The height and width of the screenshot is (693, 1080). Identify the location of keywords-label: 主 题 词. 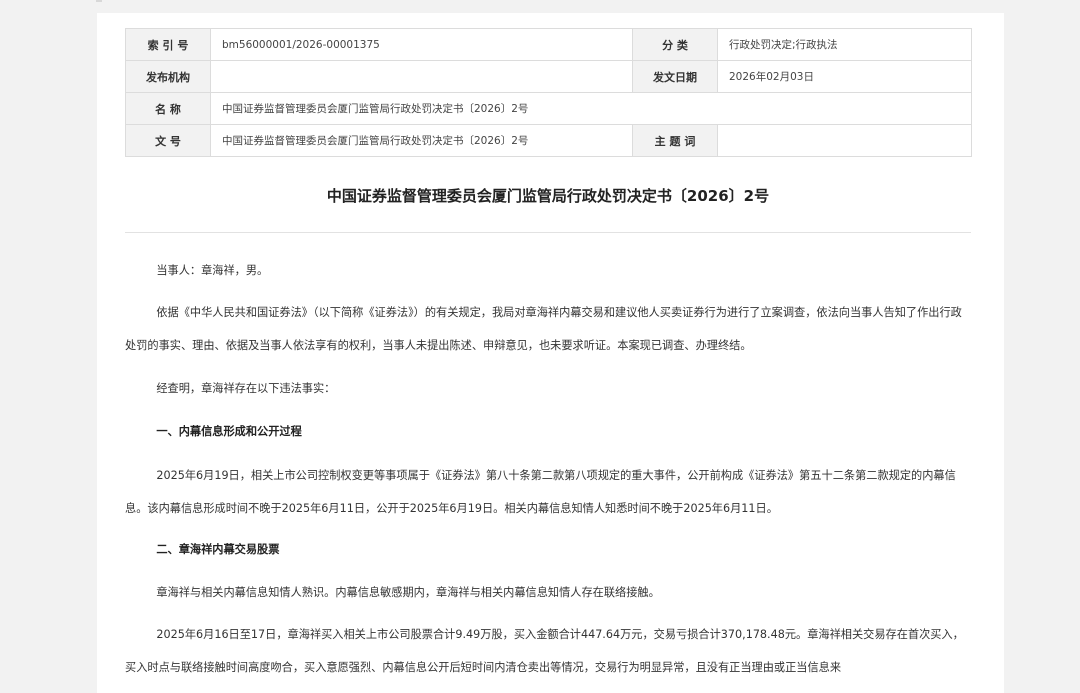
(675, 140).